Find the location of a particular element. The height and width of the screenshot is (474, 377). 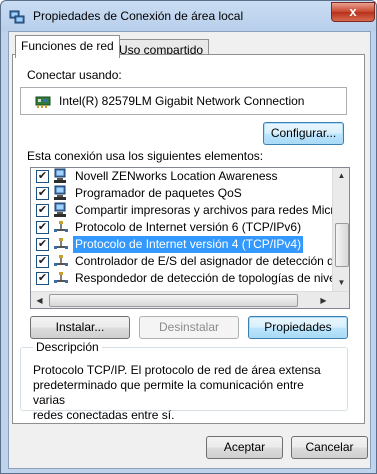

title-bar: Propiedades de Conexión de área local x is located at coordinates (188, 16).